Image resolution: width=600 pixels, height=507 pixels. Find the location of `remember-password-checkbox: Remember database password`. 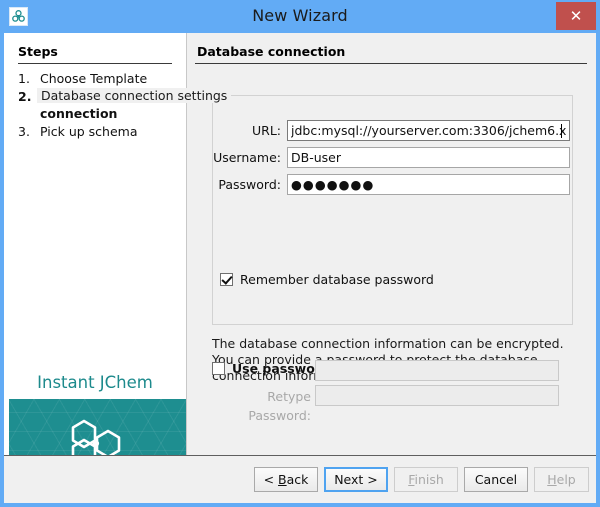

remember-password-checkbox: Remember database password is located at coordinates (327, 279).